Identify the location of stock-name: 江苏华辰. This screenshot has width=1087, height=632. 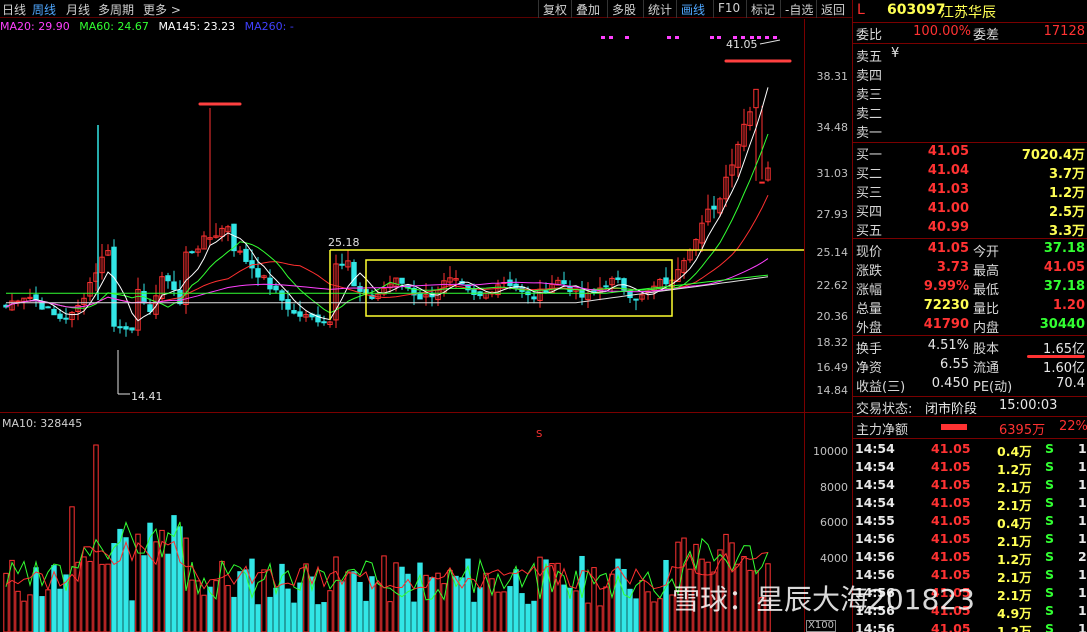
(968, 13).